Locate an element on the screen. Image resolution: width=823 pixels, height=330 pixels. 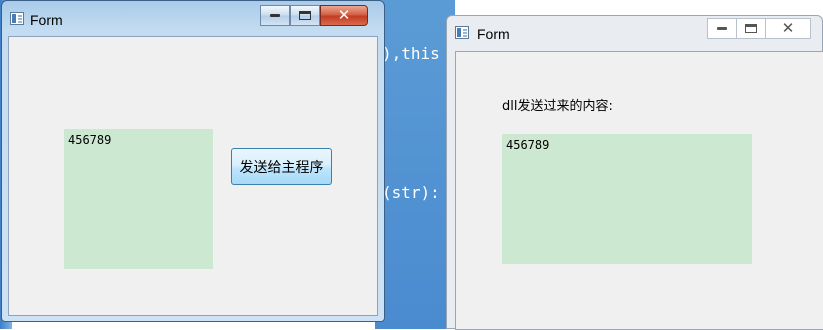
right-window-titlebar: Form ✕ is located at coordinates (634, 31).